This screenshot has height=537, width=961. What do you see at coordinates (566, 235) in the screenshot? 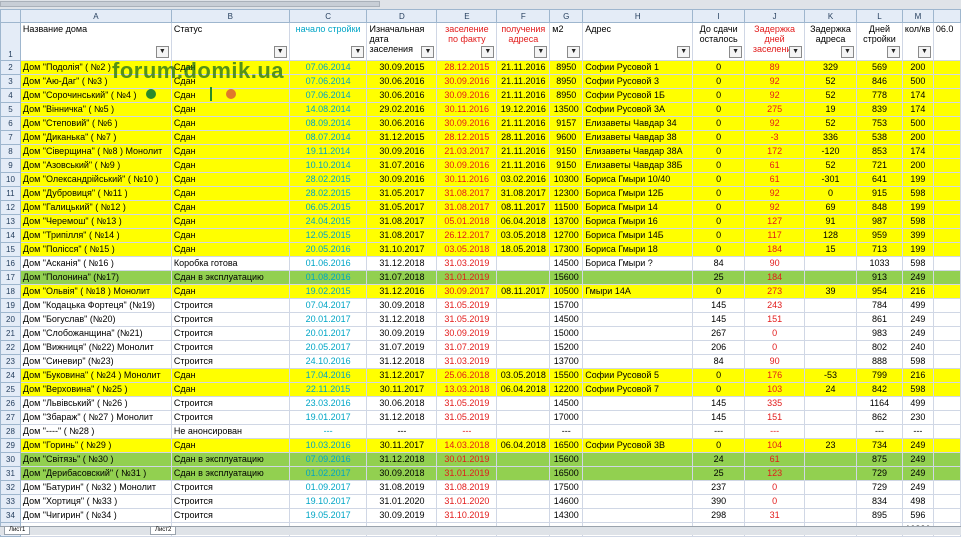
I see `table-cell: 12700` at bounding box center [566, 235].